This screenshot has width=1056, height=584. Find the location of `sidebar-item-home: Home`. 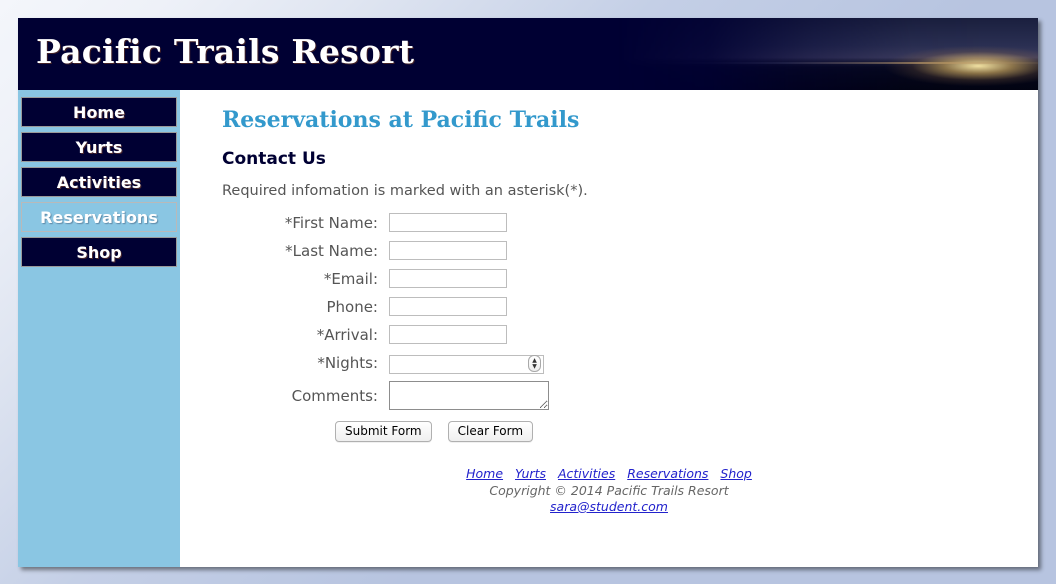

sidebar-item-home: Home is located at coordinates (99, 112).